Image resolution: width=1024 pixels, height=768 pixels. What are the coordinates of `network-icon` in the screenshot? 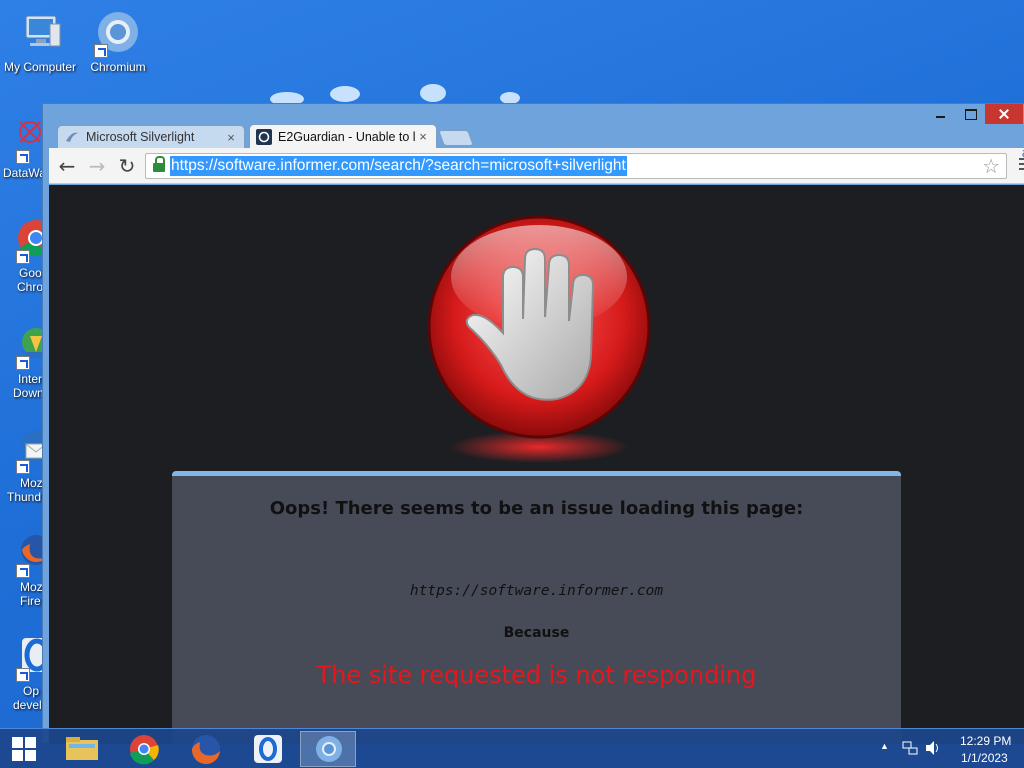 It's located at (910, 749).